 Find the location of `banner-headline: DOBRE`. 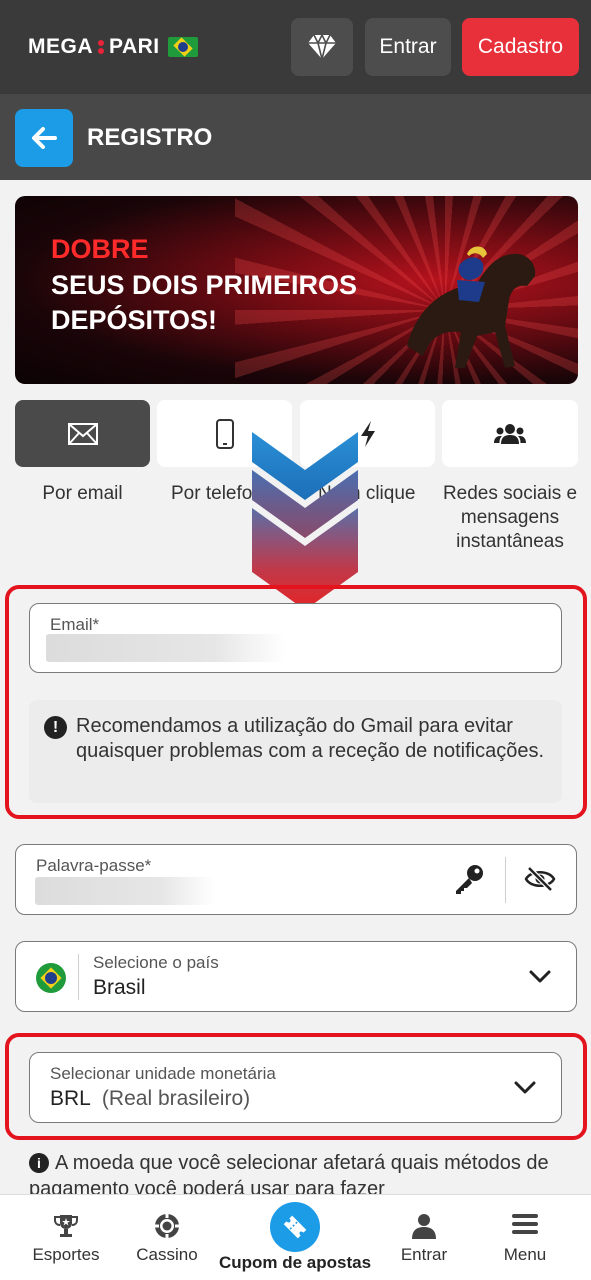

banner-headline: DOBRE is located at coordinates (100, 249).